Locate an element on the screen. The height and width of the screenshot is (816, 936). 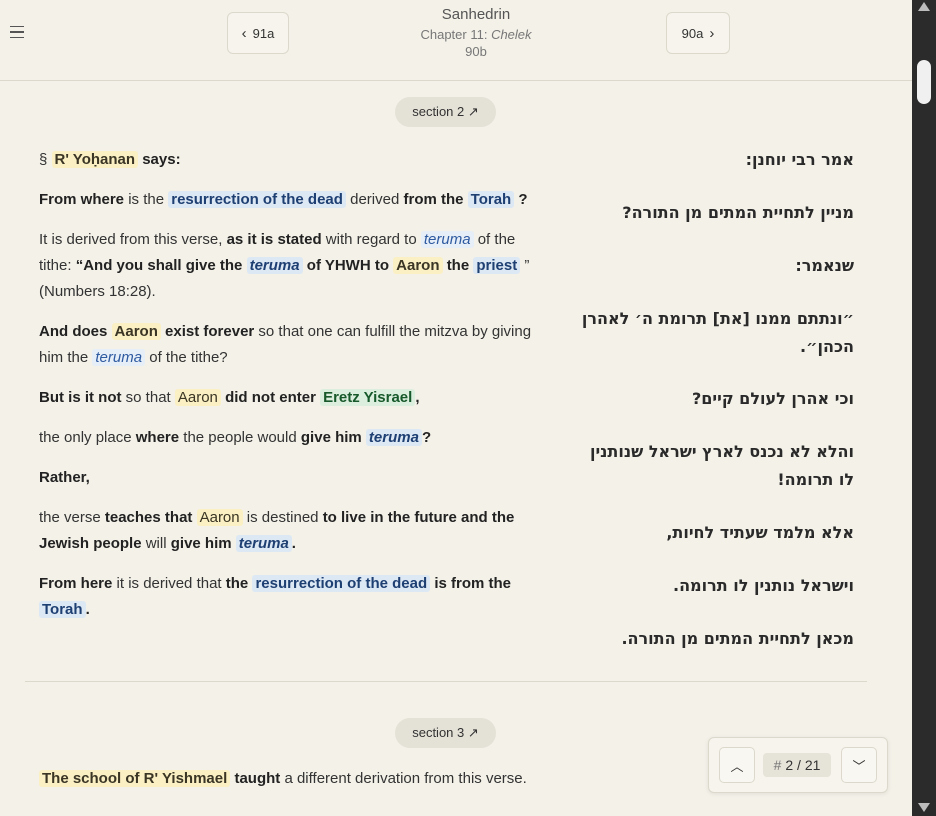
hebrew-segment-1: אמר רבי יוחנן: is located at coordinates (799, 159).